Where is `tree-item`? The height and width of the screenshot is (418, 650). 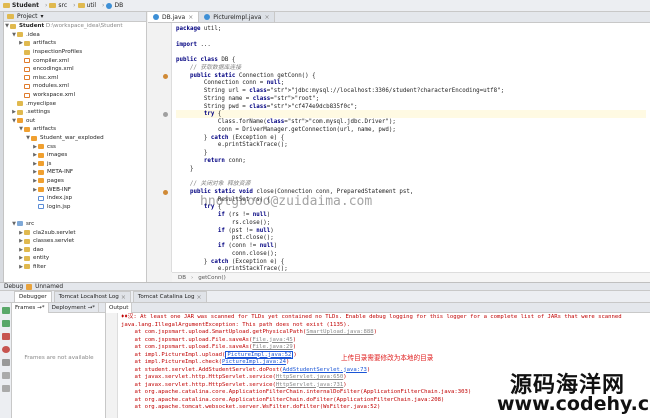 tree-item is located at coordinates (75, 215).